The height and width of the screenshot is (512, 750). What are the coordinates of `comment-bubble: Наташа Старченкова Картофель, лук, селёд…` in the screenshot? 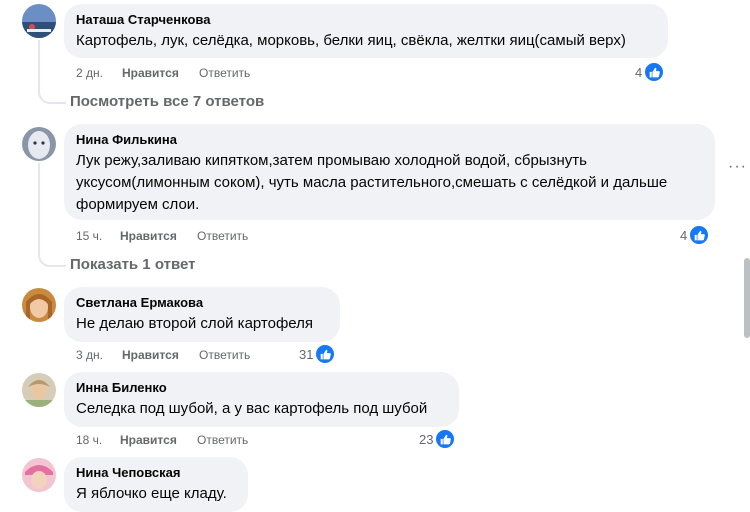 It's located at (366, 31).